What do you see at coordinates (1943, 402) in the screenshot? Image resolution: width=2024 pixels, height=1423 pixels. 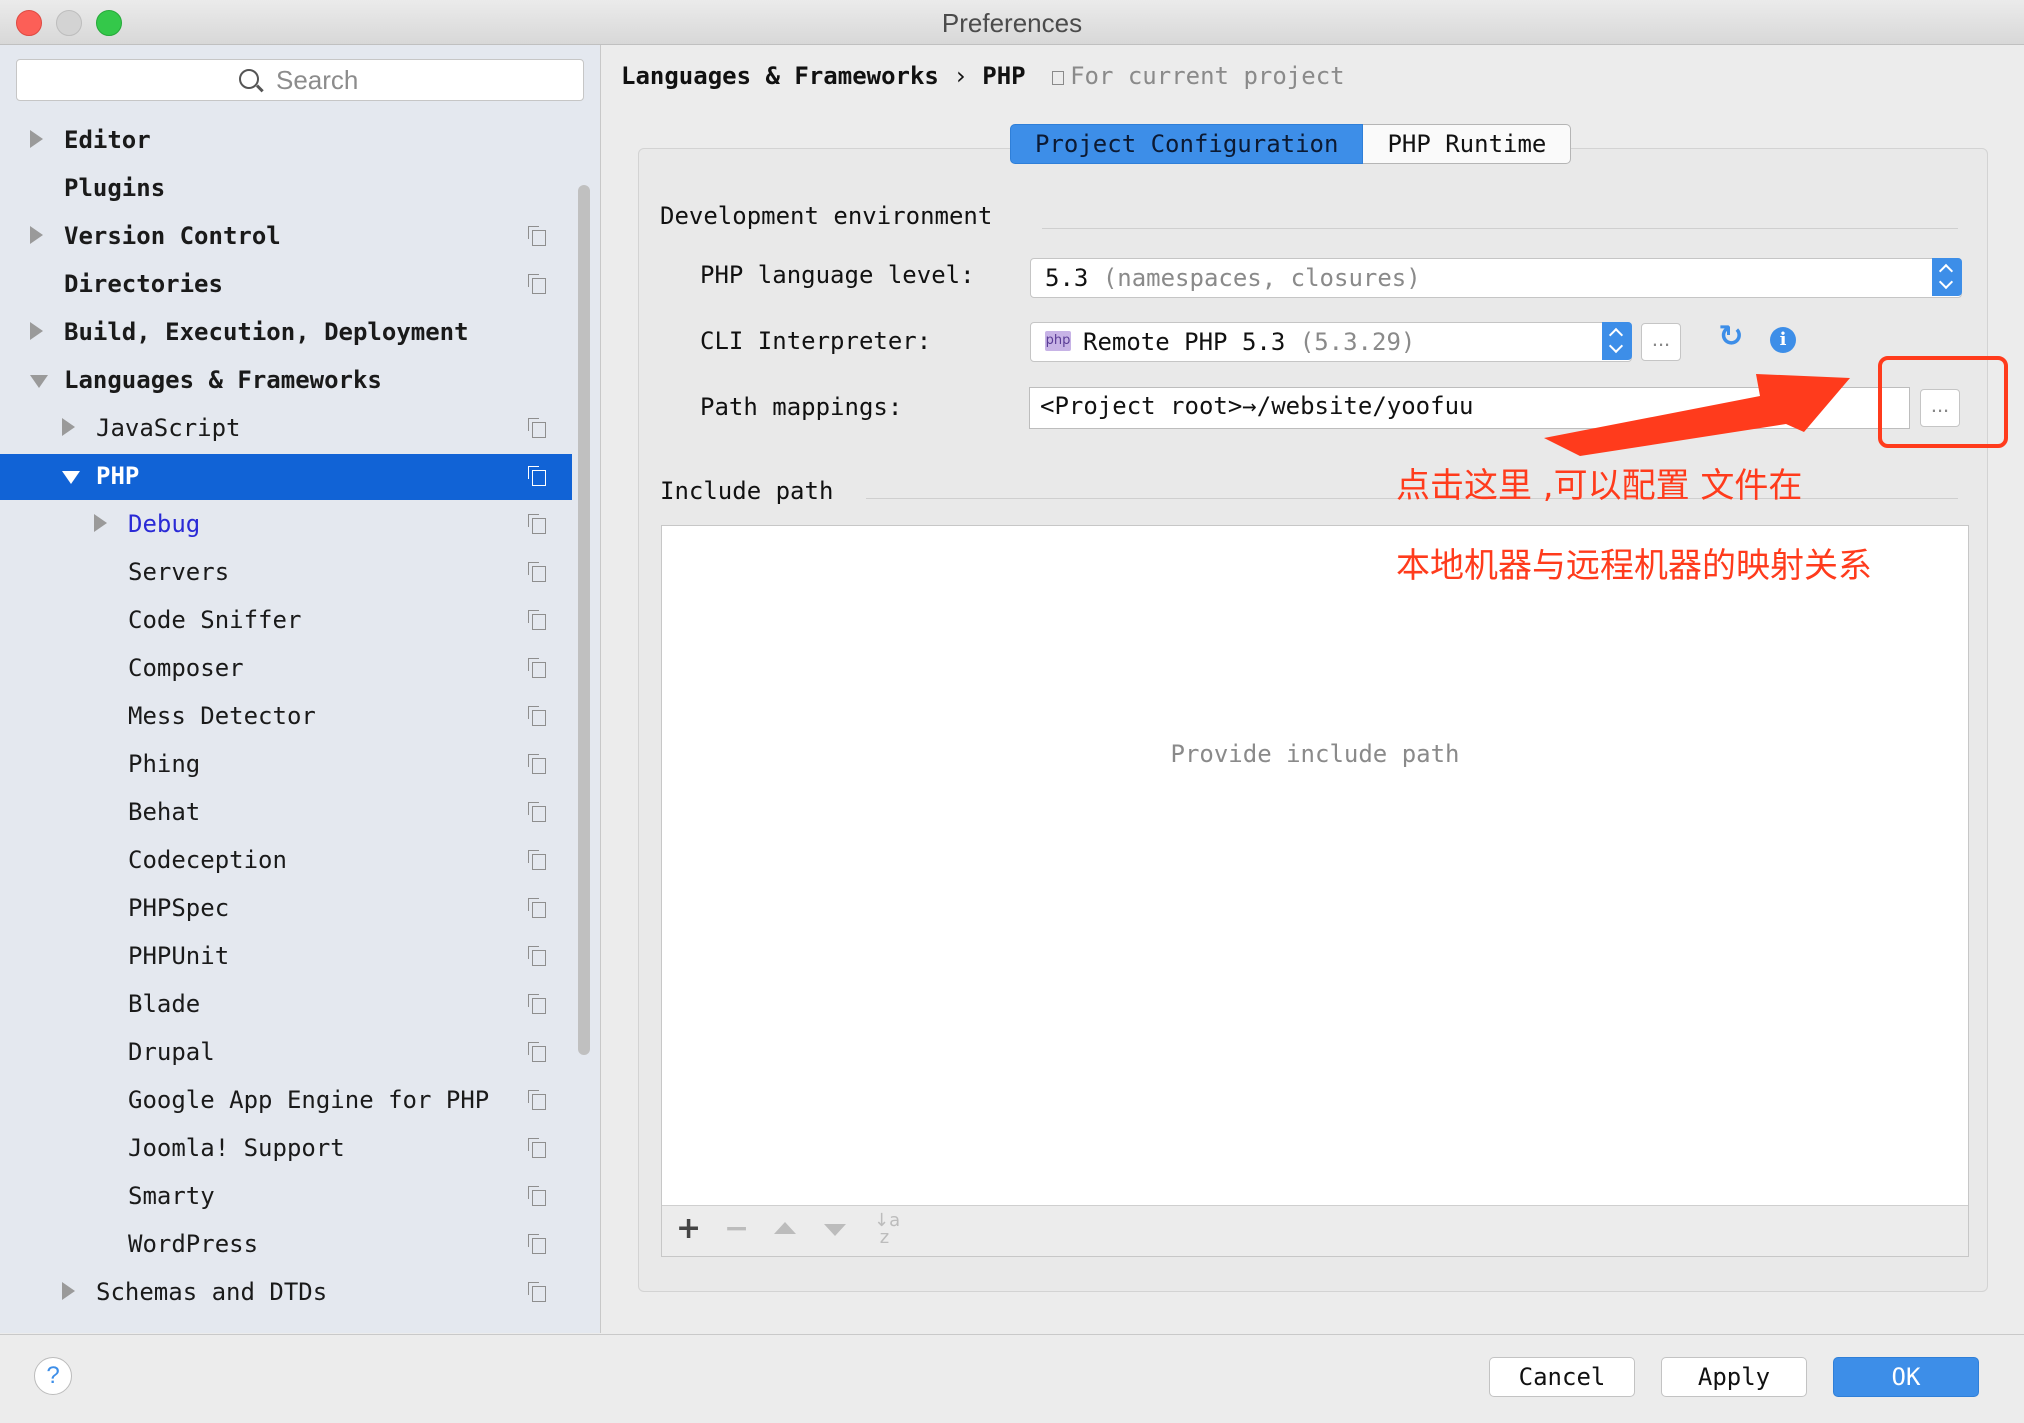 I see `annotation-highlight-box` at bounding box center [1943, 402].